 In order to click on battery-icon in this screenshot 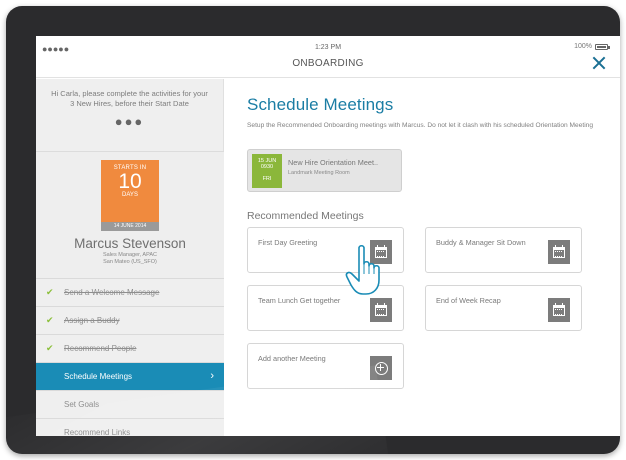, I will do `click(602, 46)`.